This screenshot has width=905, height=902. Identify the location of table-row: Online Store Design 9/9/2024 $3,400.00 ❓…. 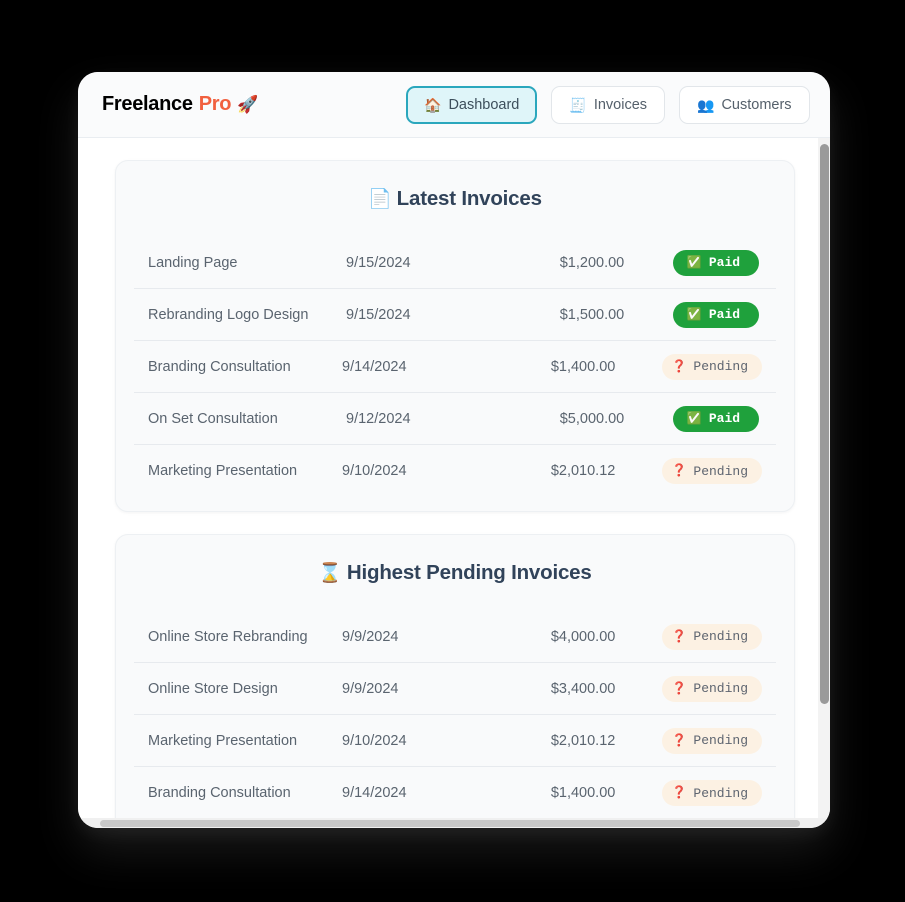
(455, 689).